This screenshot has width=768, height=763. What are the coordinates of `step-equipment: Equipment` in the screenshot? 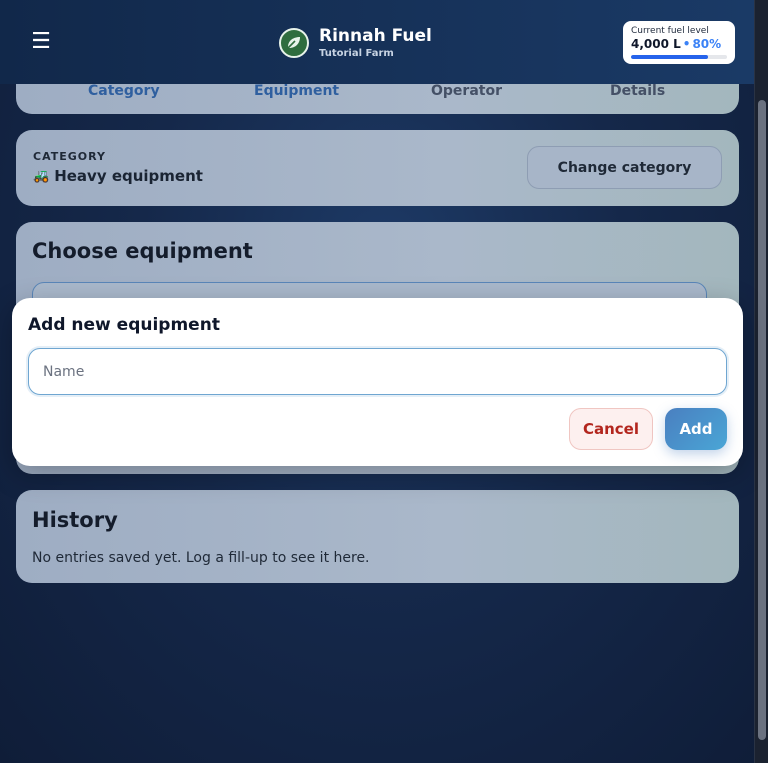 It's located at (296, 91).